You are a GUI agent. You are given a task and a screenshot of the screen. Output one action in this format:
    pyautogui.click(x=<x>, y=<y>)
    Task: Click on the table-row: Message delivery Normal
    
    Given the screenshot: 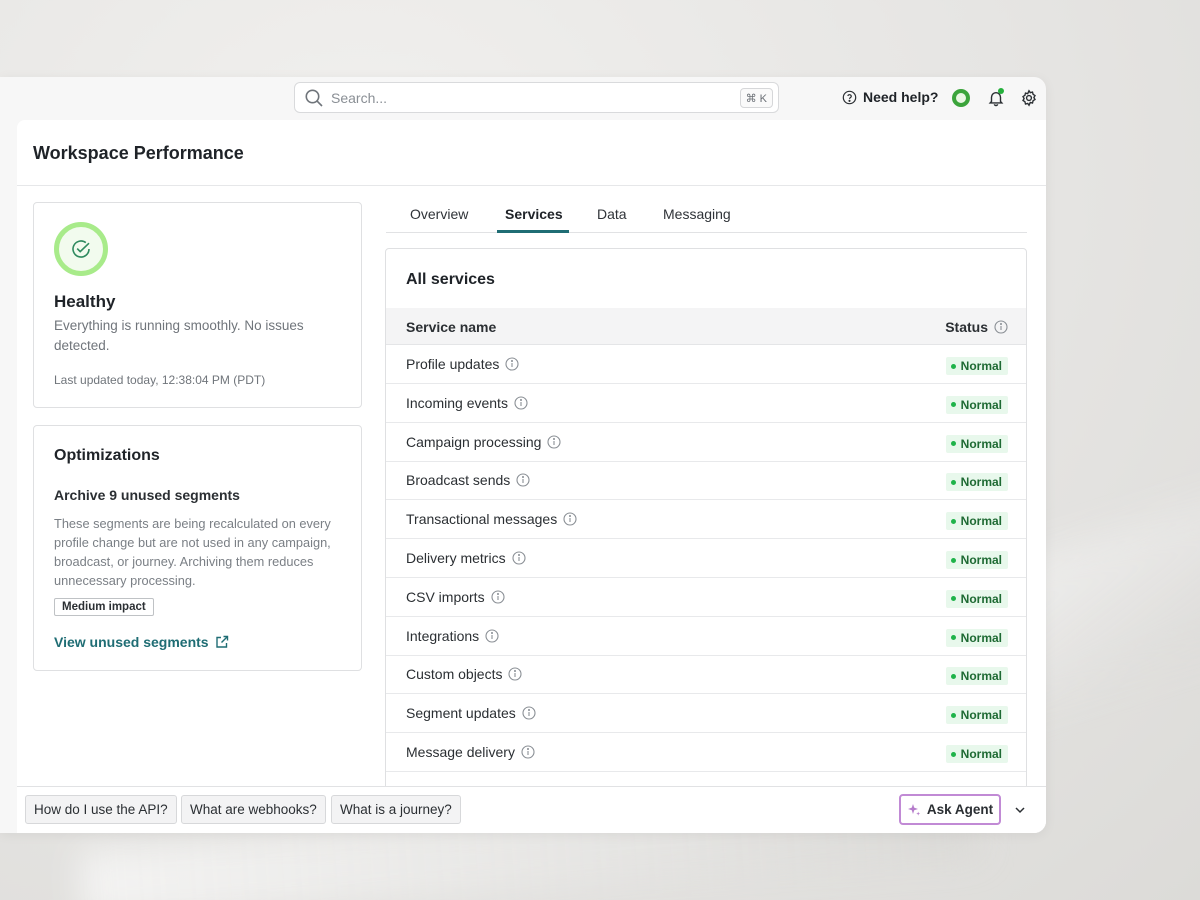 What is the action you would take?
    pyautogui.click(x=706, y=752)
    